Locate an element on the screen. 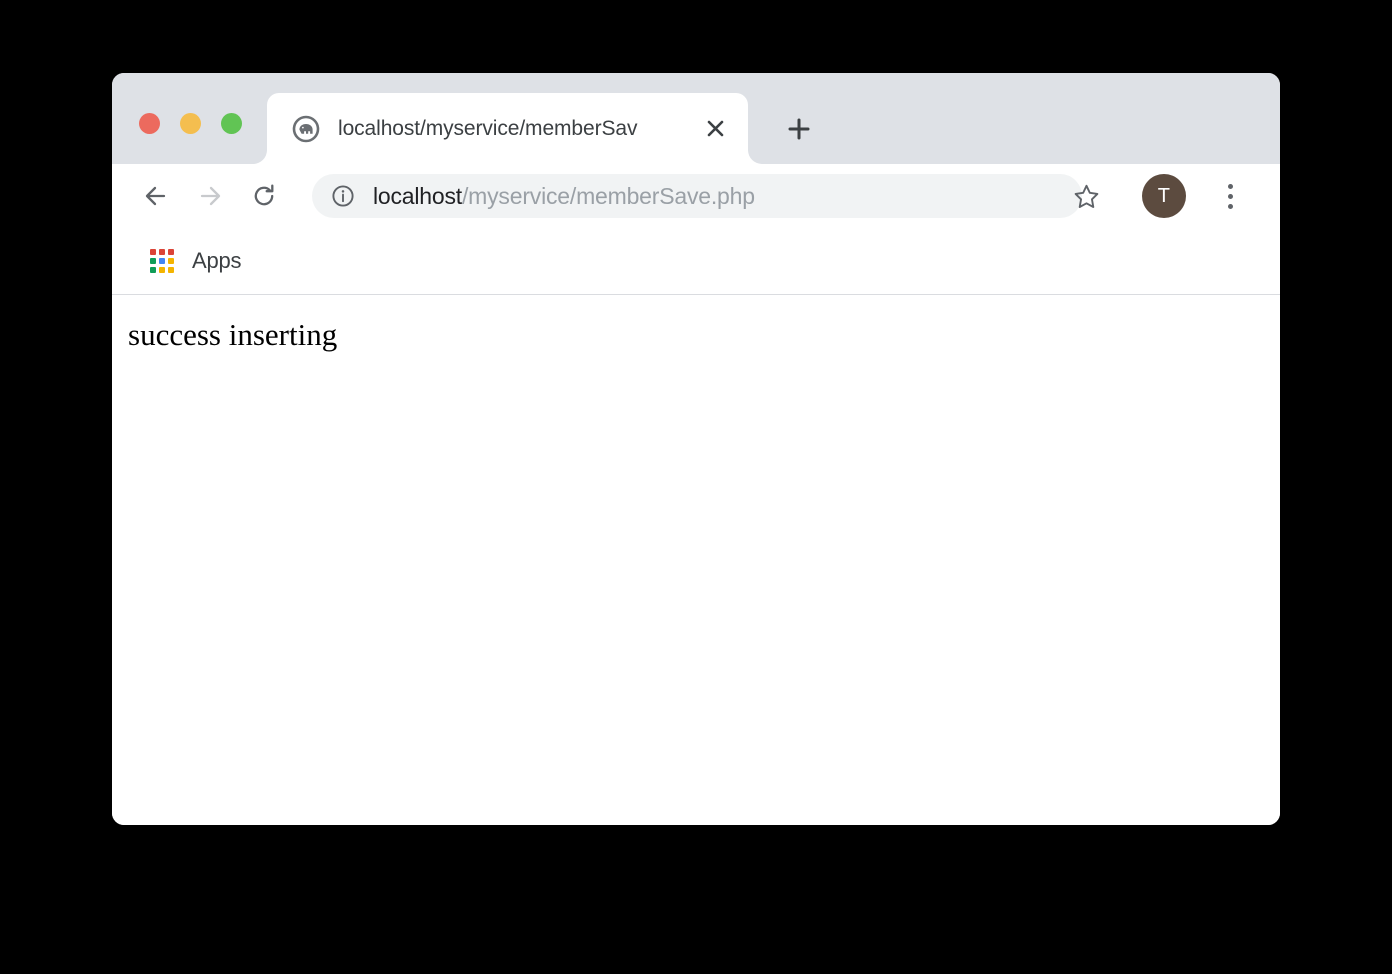 The height and width of the screenshot is (974, 1392). info-circle-icon is located at coordinates (343, 196).